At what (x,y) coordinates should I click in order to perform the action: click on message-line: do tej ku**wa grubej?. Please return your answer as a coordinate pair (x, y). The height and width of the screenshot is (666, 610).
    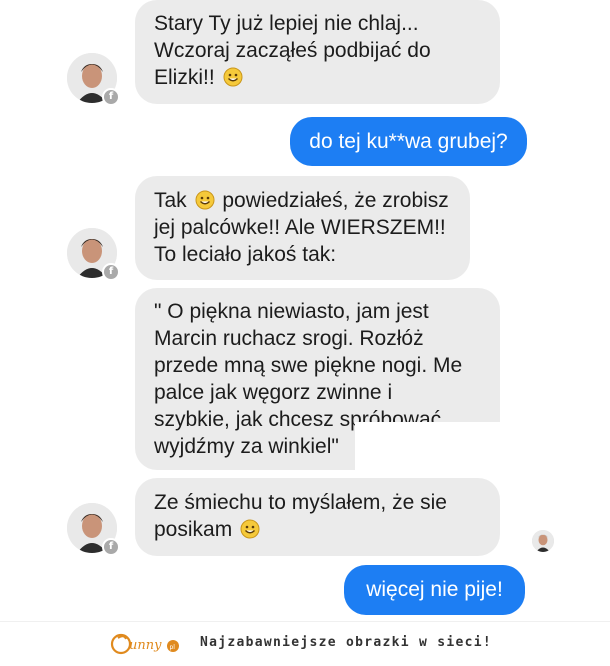
    Looking at the image, I should click on (408, 141).